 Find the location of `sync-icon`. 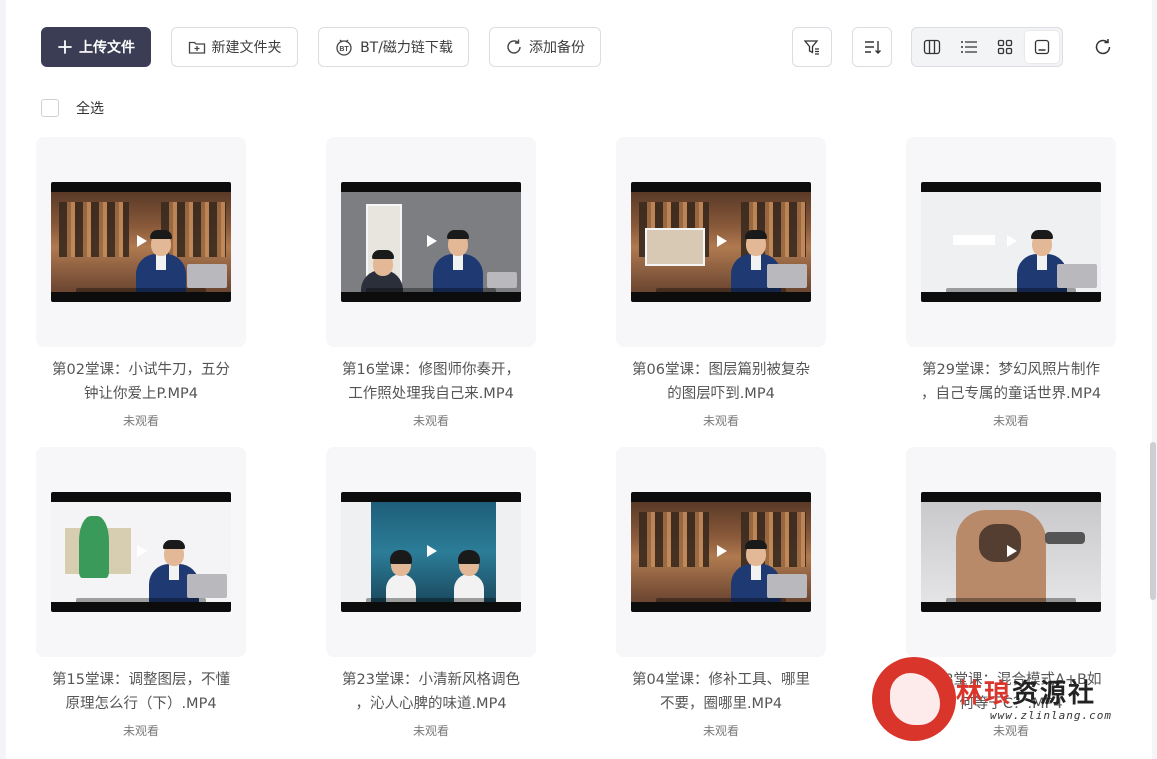

sync-icon is located at coordinates (514, 46).